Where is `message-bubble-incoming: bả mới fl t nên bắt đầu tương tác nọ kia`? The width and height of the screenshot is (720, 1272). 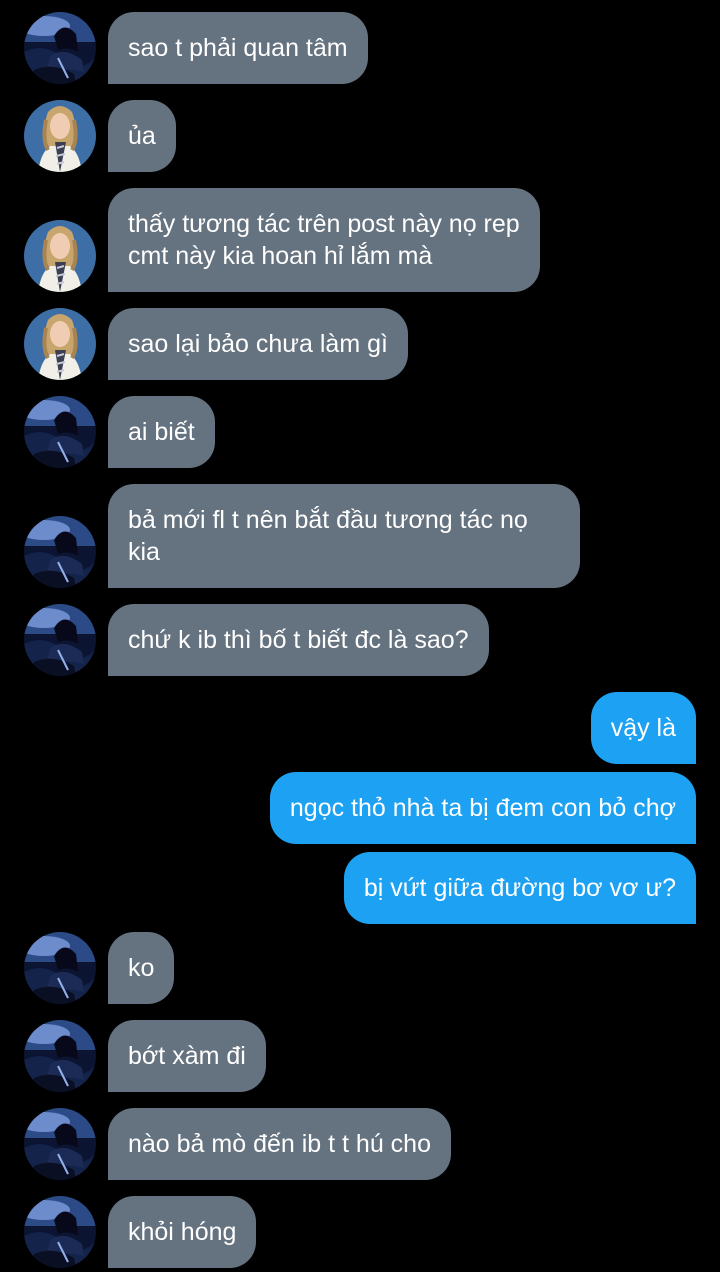
message-bubble-incoming: bả mới fl t nên bắt đầu tương tác nọ kia is located at coordinates (344, 536).